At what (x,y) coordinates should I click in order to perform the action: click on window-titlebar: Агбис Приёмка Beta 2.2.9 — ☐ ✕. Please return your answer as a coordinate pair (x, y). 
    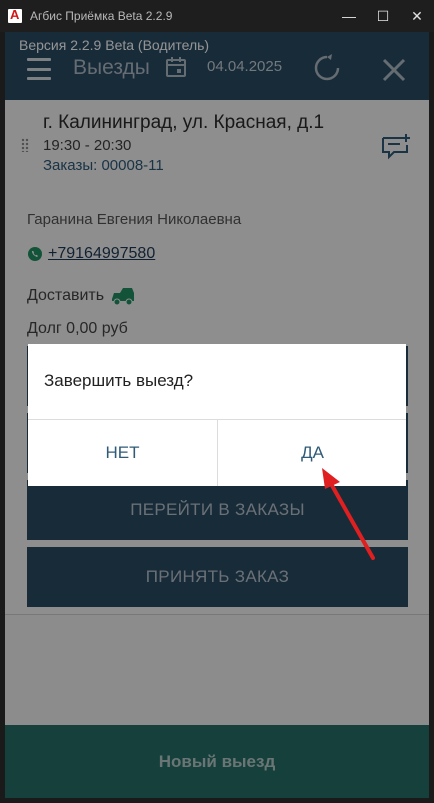
    Looking at the image, I should click on (217, 16).